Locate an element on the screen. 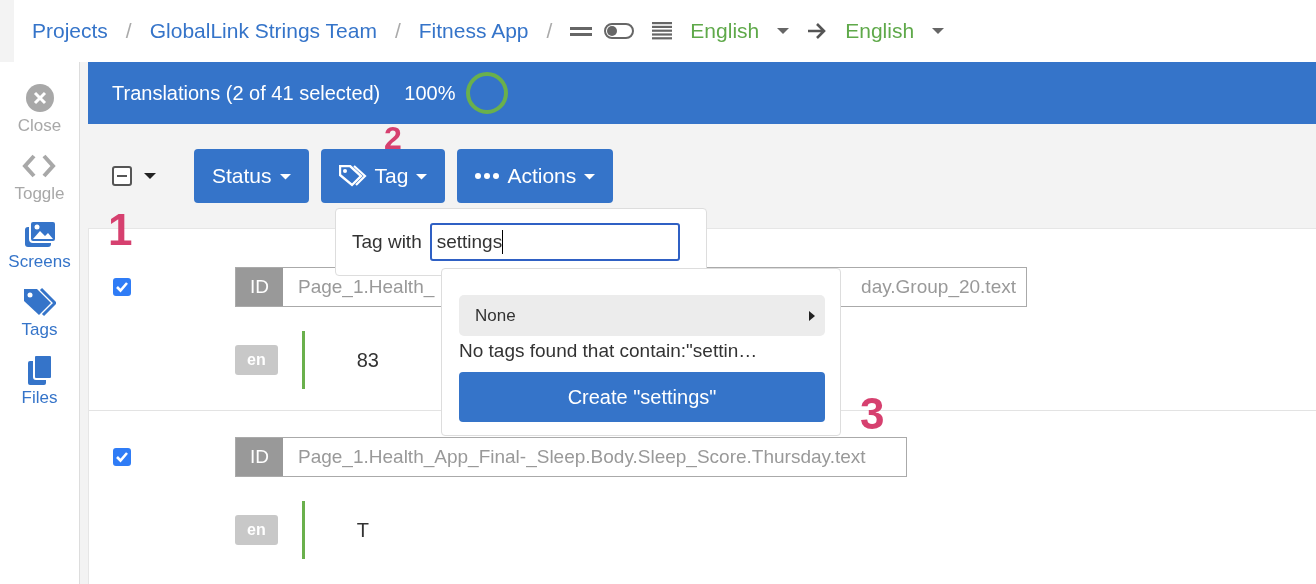 The width and height of the screenshot is (1316, 584). id-field: ID Page_1.Health_App_Final-_Sleep.Body.Sleep_Score.Thursday.text is located at coordinates (571, 457).